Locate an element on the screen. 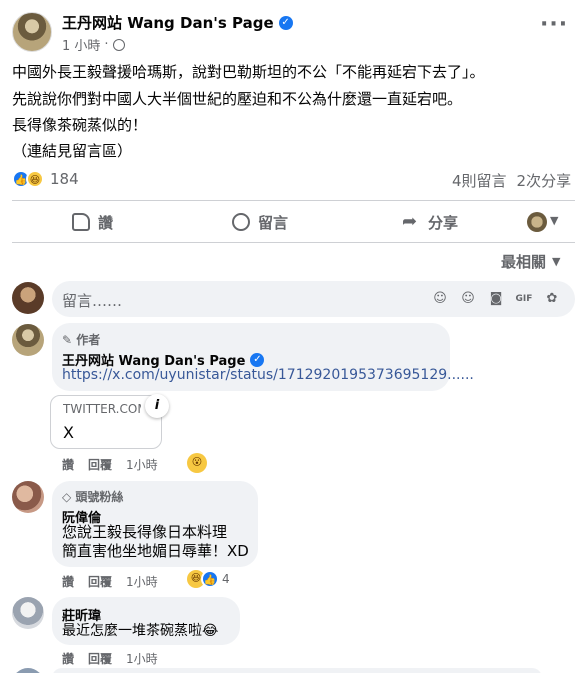 This screenshot has height=673, width=587. comment-text-line: 最近怎麼一堆茶碗蒸啦😂 is located at coordinates (140, 631).